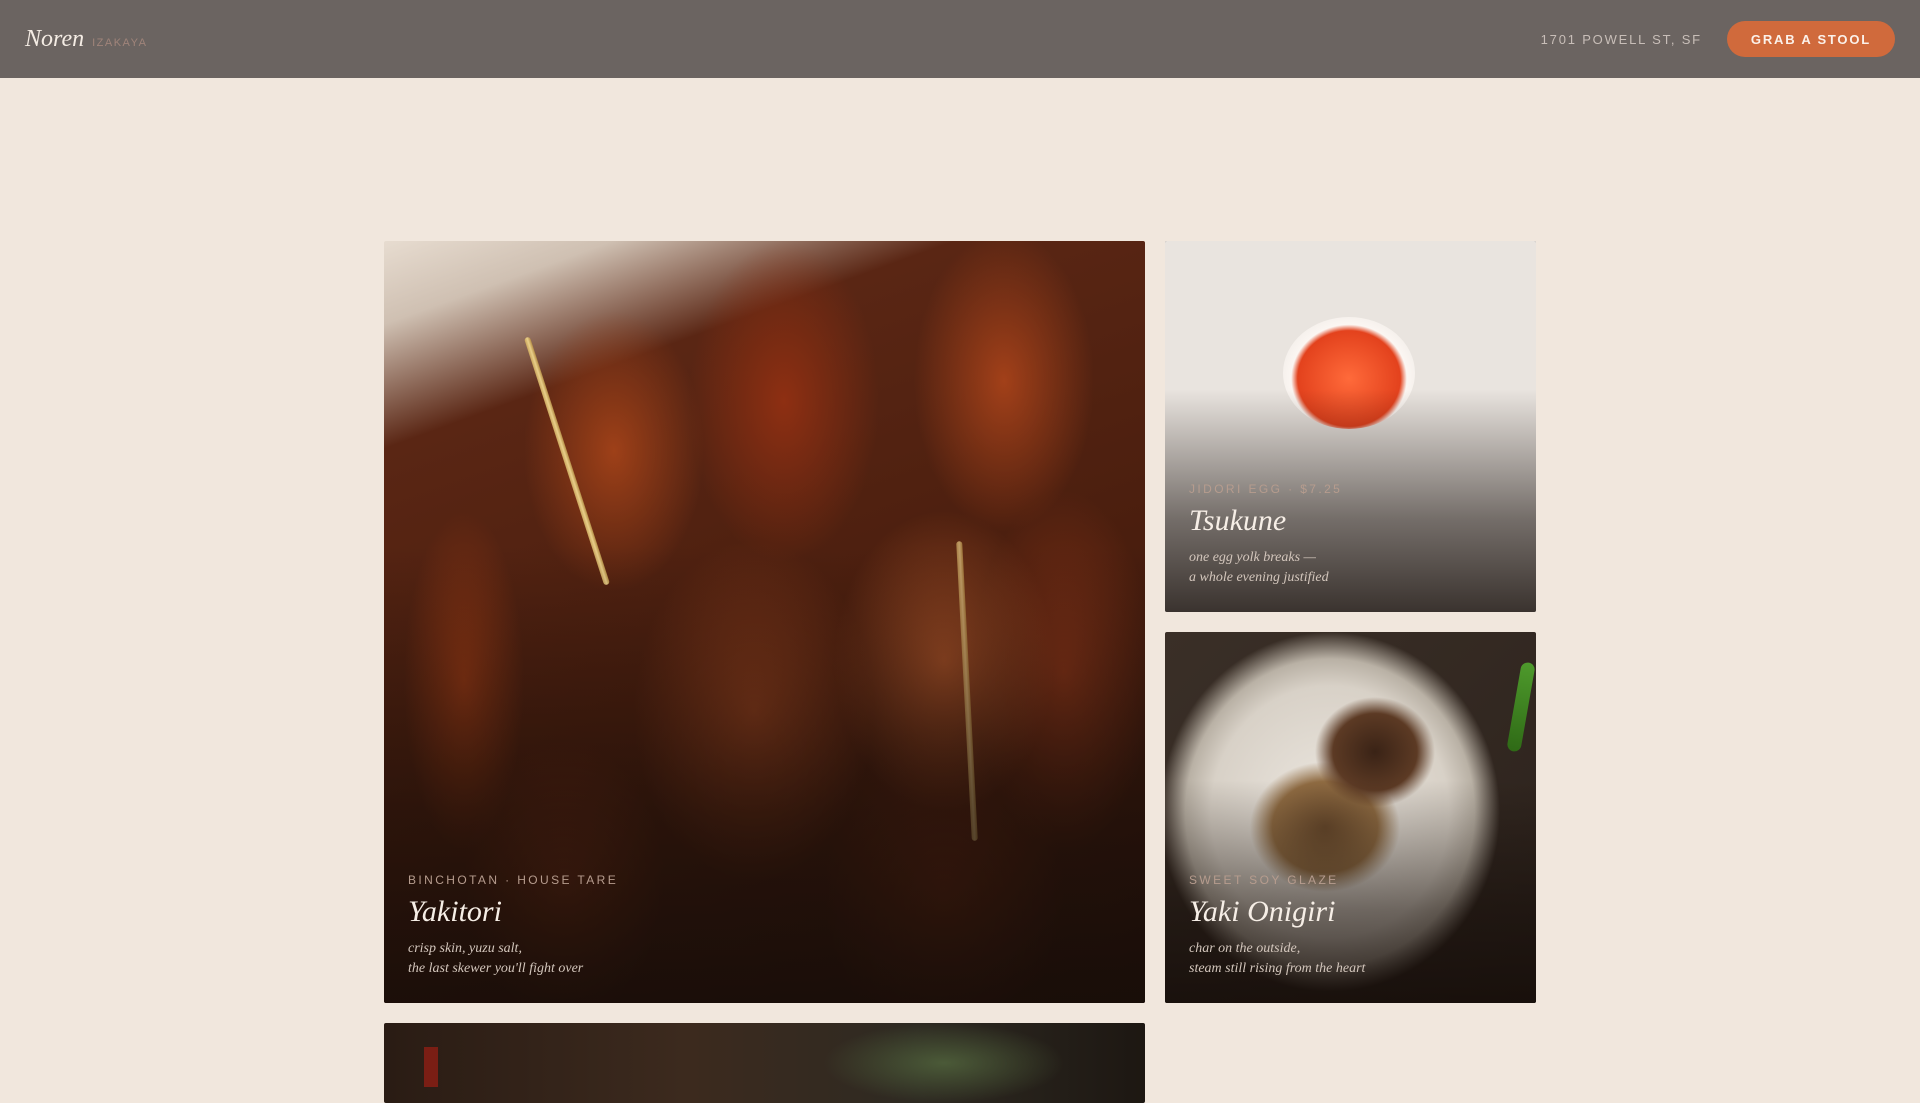 The width and height of the screenshot is (1920, 1103). What do you see at coordinates (431, 1067) in the screenshot?
I see `photo-detail` at bounding box center [431, 1067].